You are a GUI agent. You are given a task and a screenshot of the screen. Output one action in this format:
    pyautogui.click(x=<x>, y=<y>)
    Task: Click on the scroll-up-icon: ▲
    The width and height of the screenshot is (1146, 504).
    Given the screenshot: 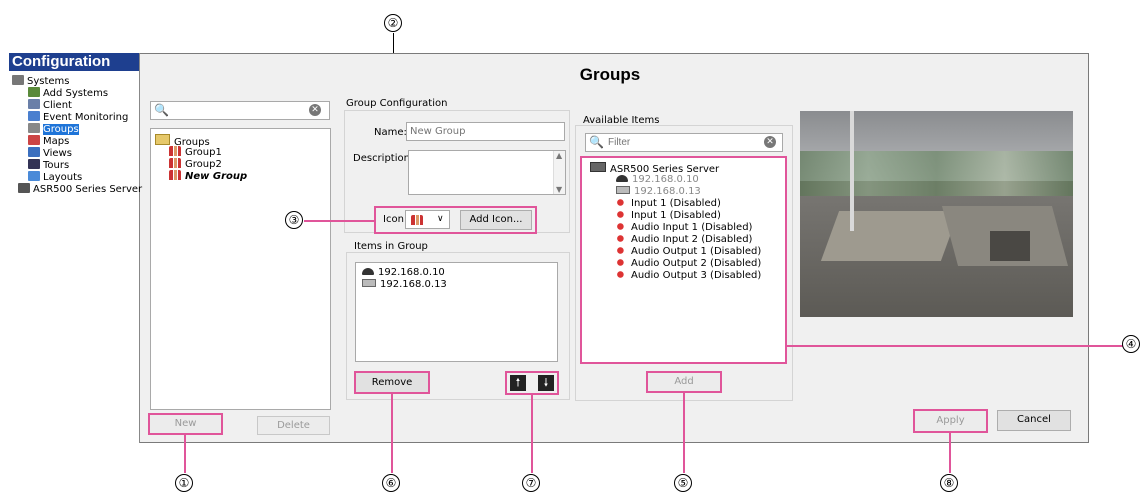 What is the action you would take?
    pyautogui.click(x=559, y=155)
    